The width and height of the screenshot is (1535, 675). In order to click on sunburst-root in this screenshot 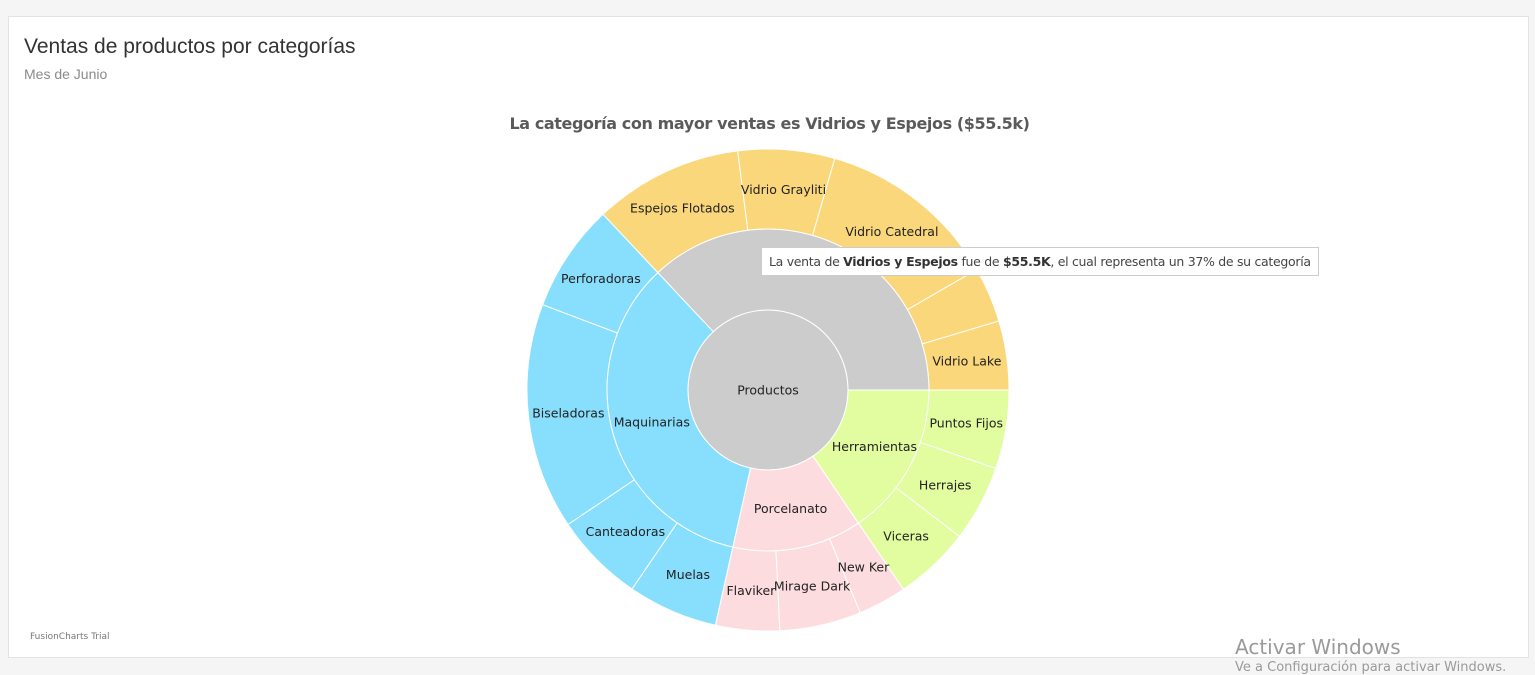, I will do `click(768, 390)`.